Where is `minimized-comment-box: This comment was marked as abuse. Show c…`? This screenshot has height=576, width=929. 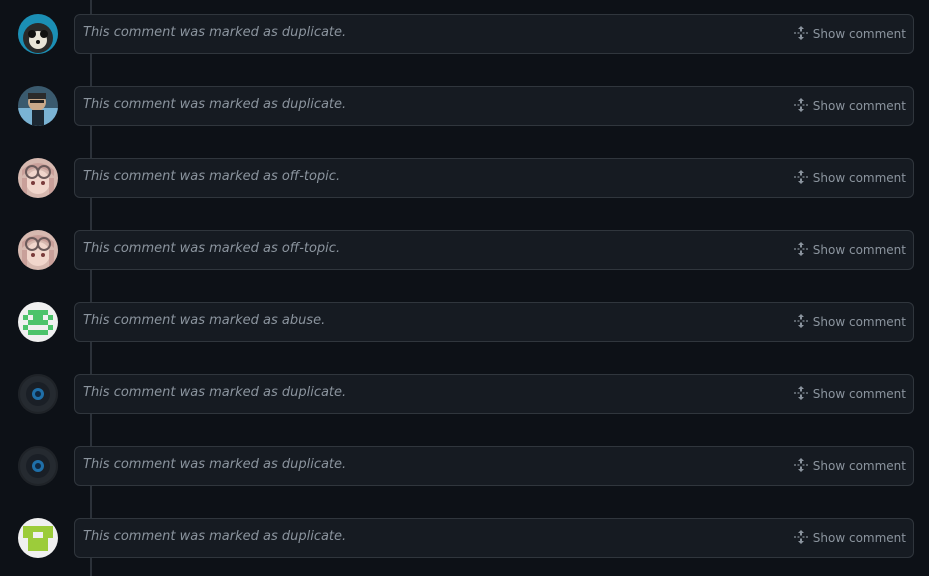 minimized-comment-box: This comment was marked as abuse. Show c… is located at coordinates (494, 322).